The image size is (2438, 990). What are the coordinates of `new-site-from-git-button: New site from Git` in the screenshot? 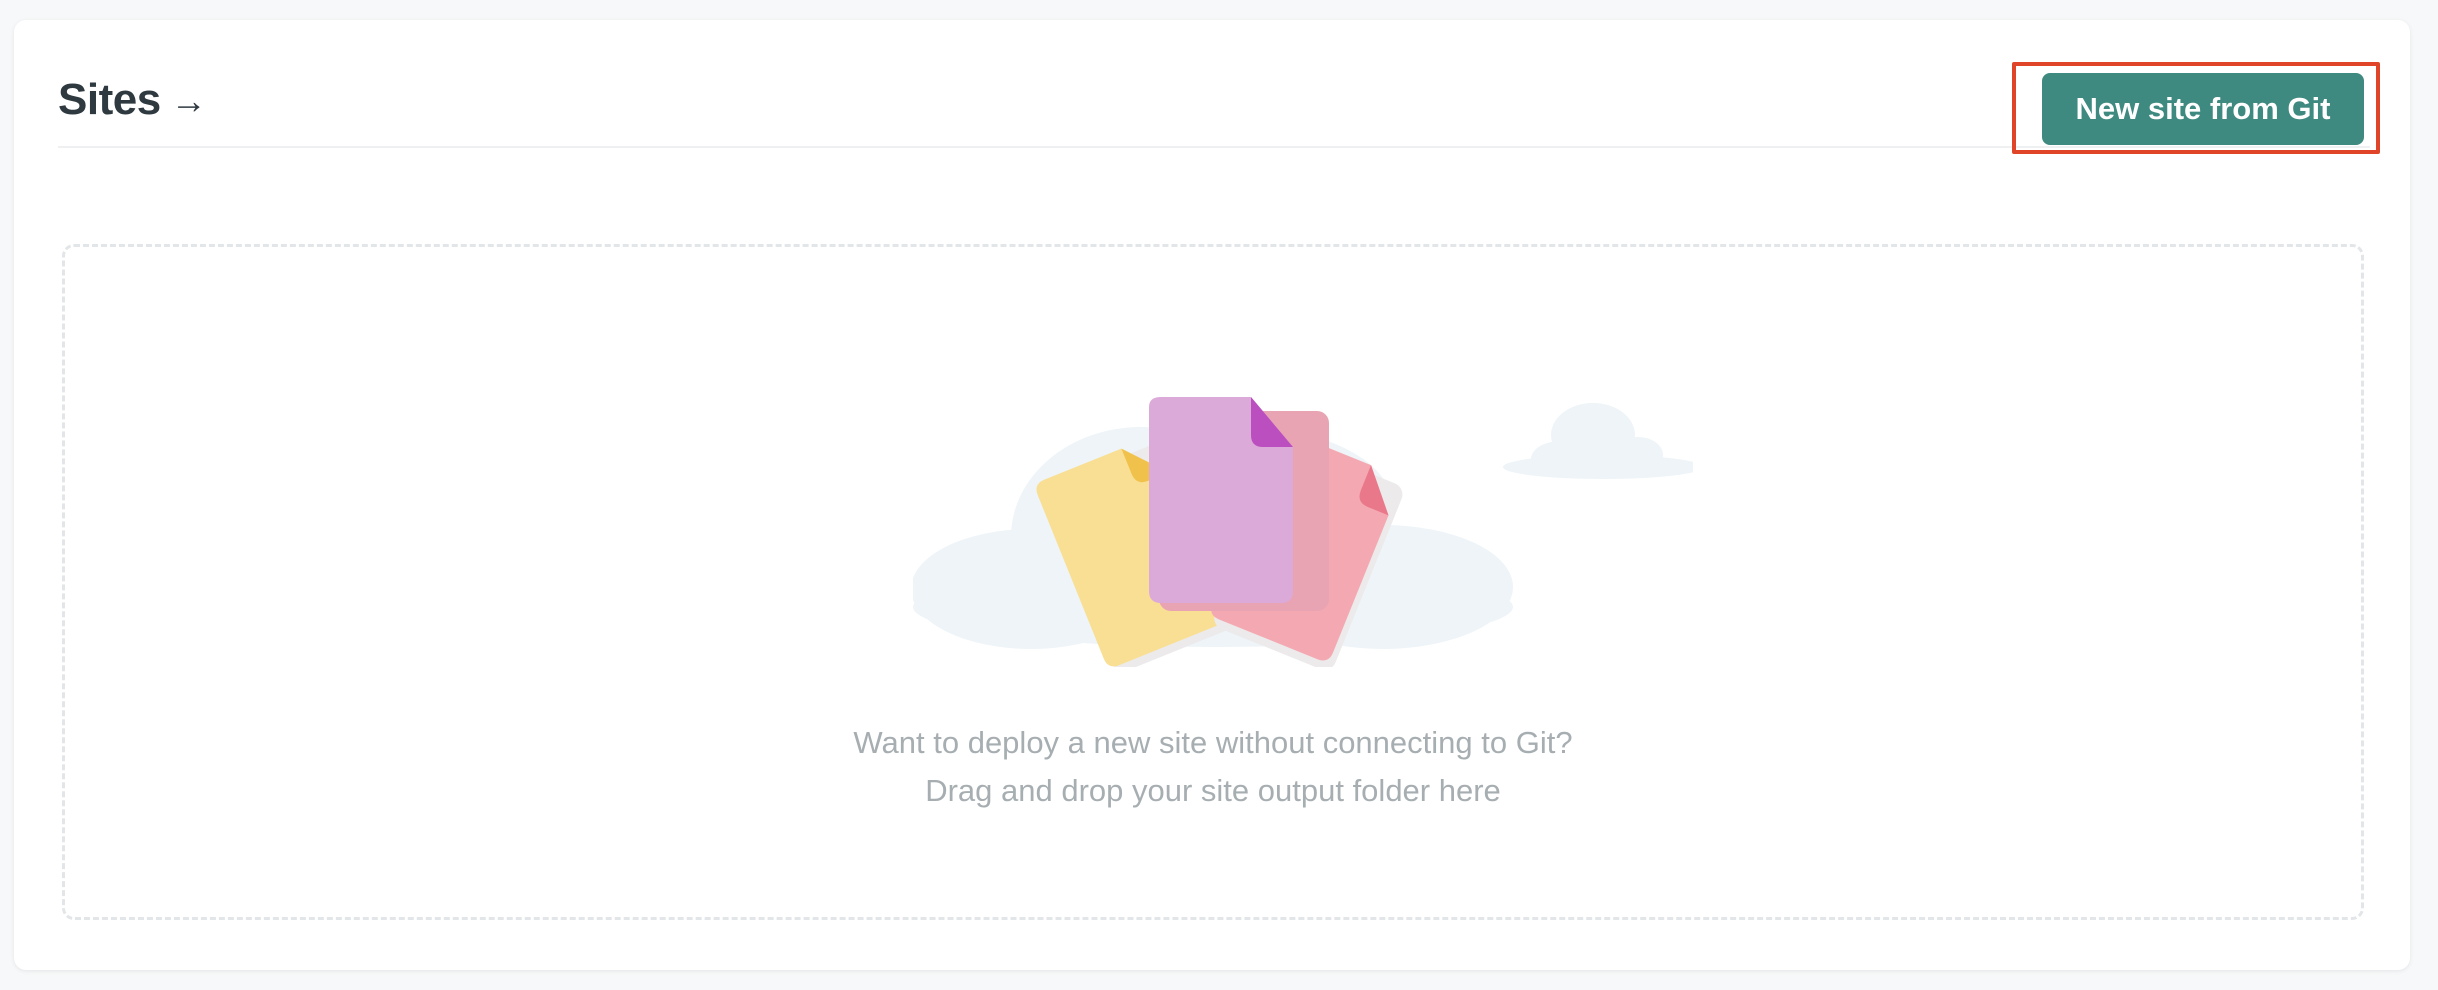 It's located at (2203, 109).